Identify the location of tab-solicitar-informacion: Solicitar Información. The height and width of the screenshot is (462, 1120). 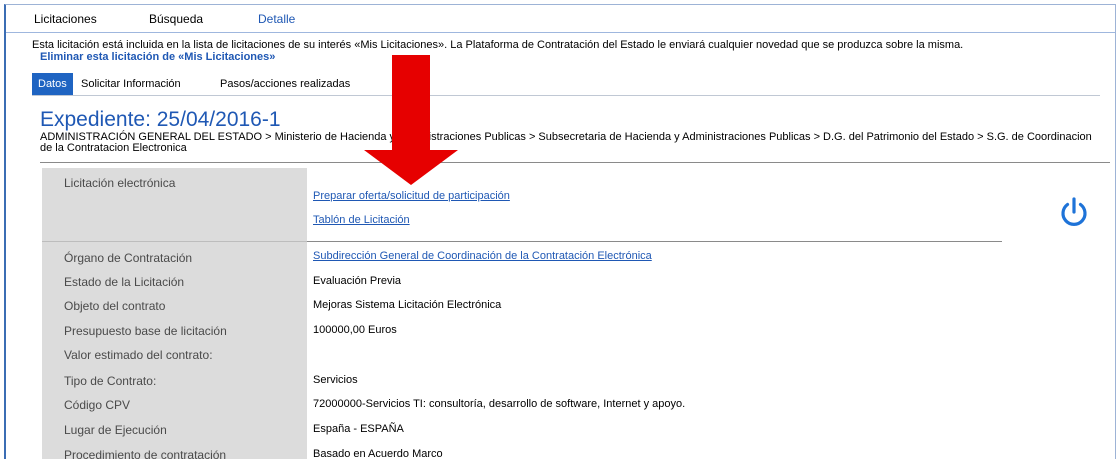
(131, 84).